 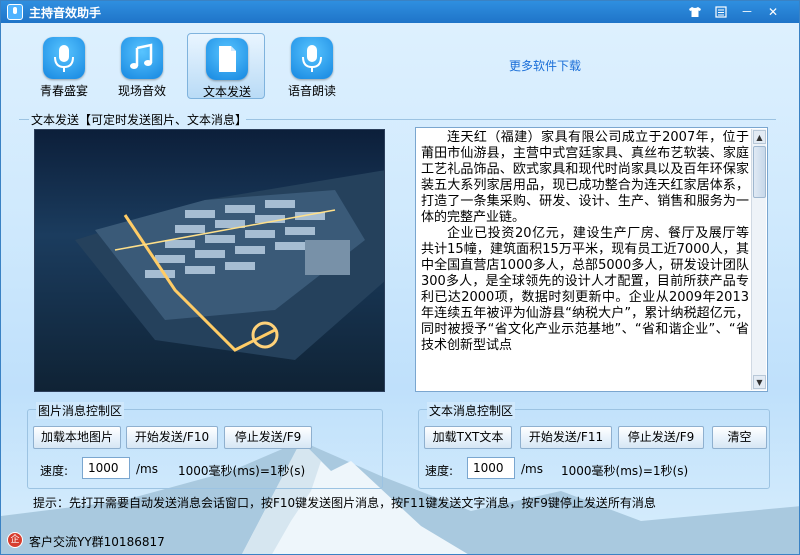 I want to click on start-send-text-button: 开始发送/F11, so click(x=566, y=437).